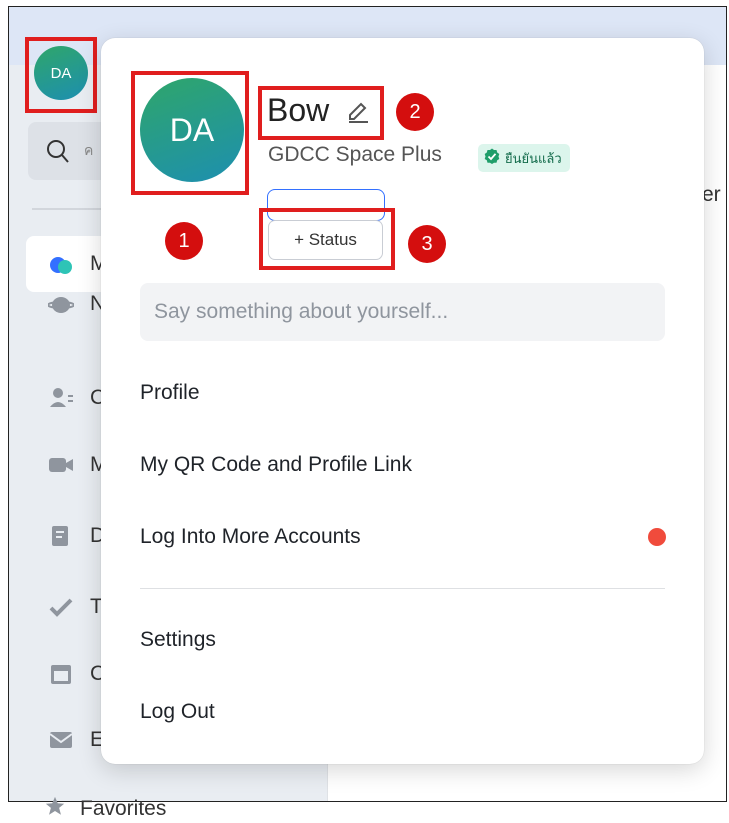  I want to click on docs-icon, so click(61, 536).